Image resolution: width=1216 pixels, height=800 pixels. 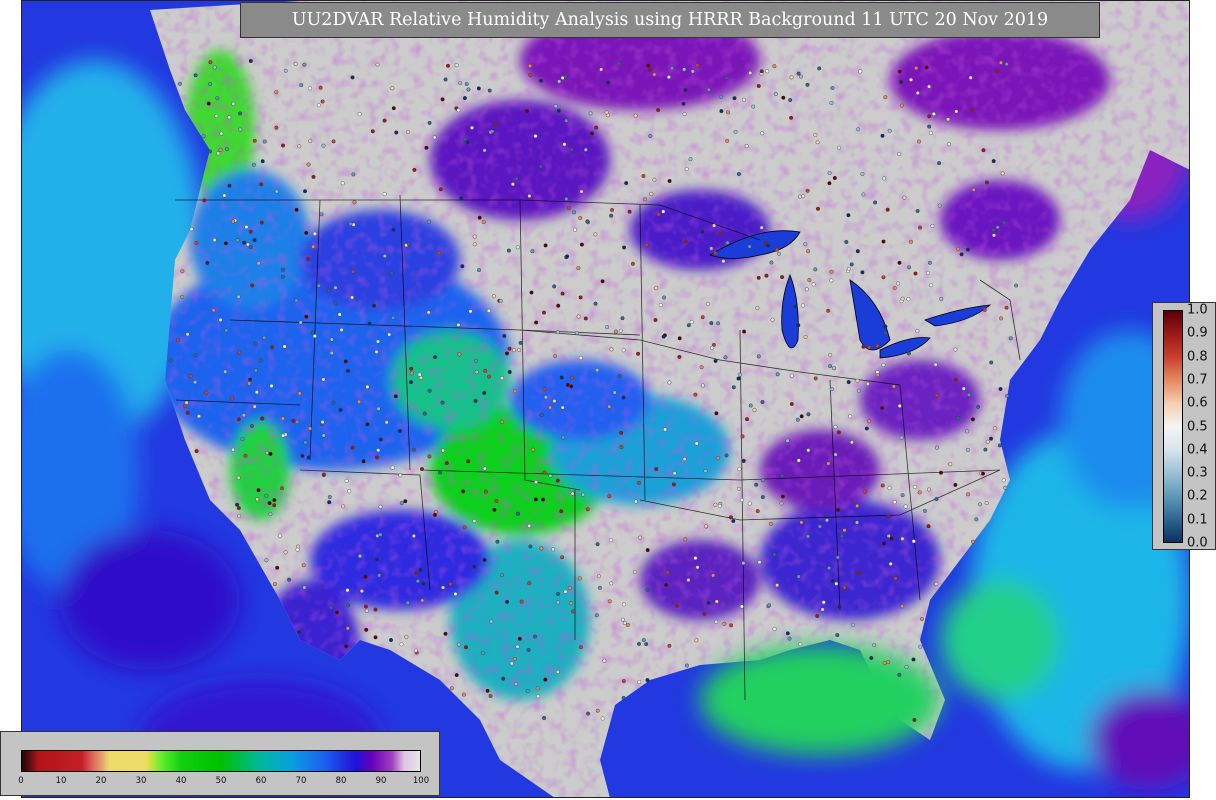 What do you see at coordinates (1197, 450) in the screenshot?
I see `station-colorbar-tick: 0.4` at bounding box center [1197, 450].